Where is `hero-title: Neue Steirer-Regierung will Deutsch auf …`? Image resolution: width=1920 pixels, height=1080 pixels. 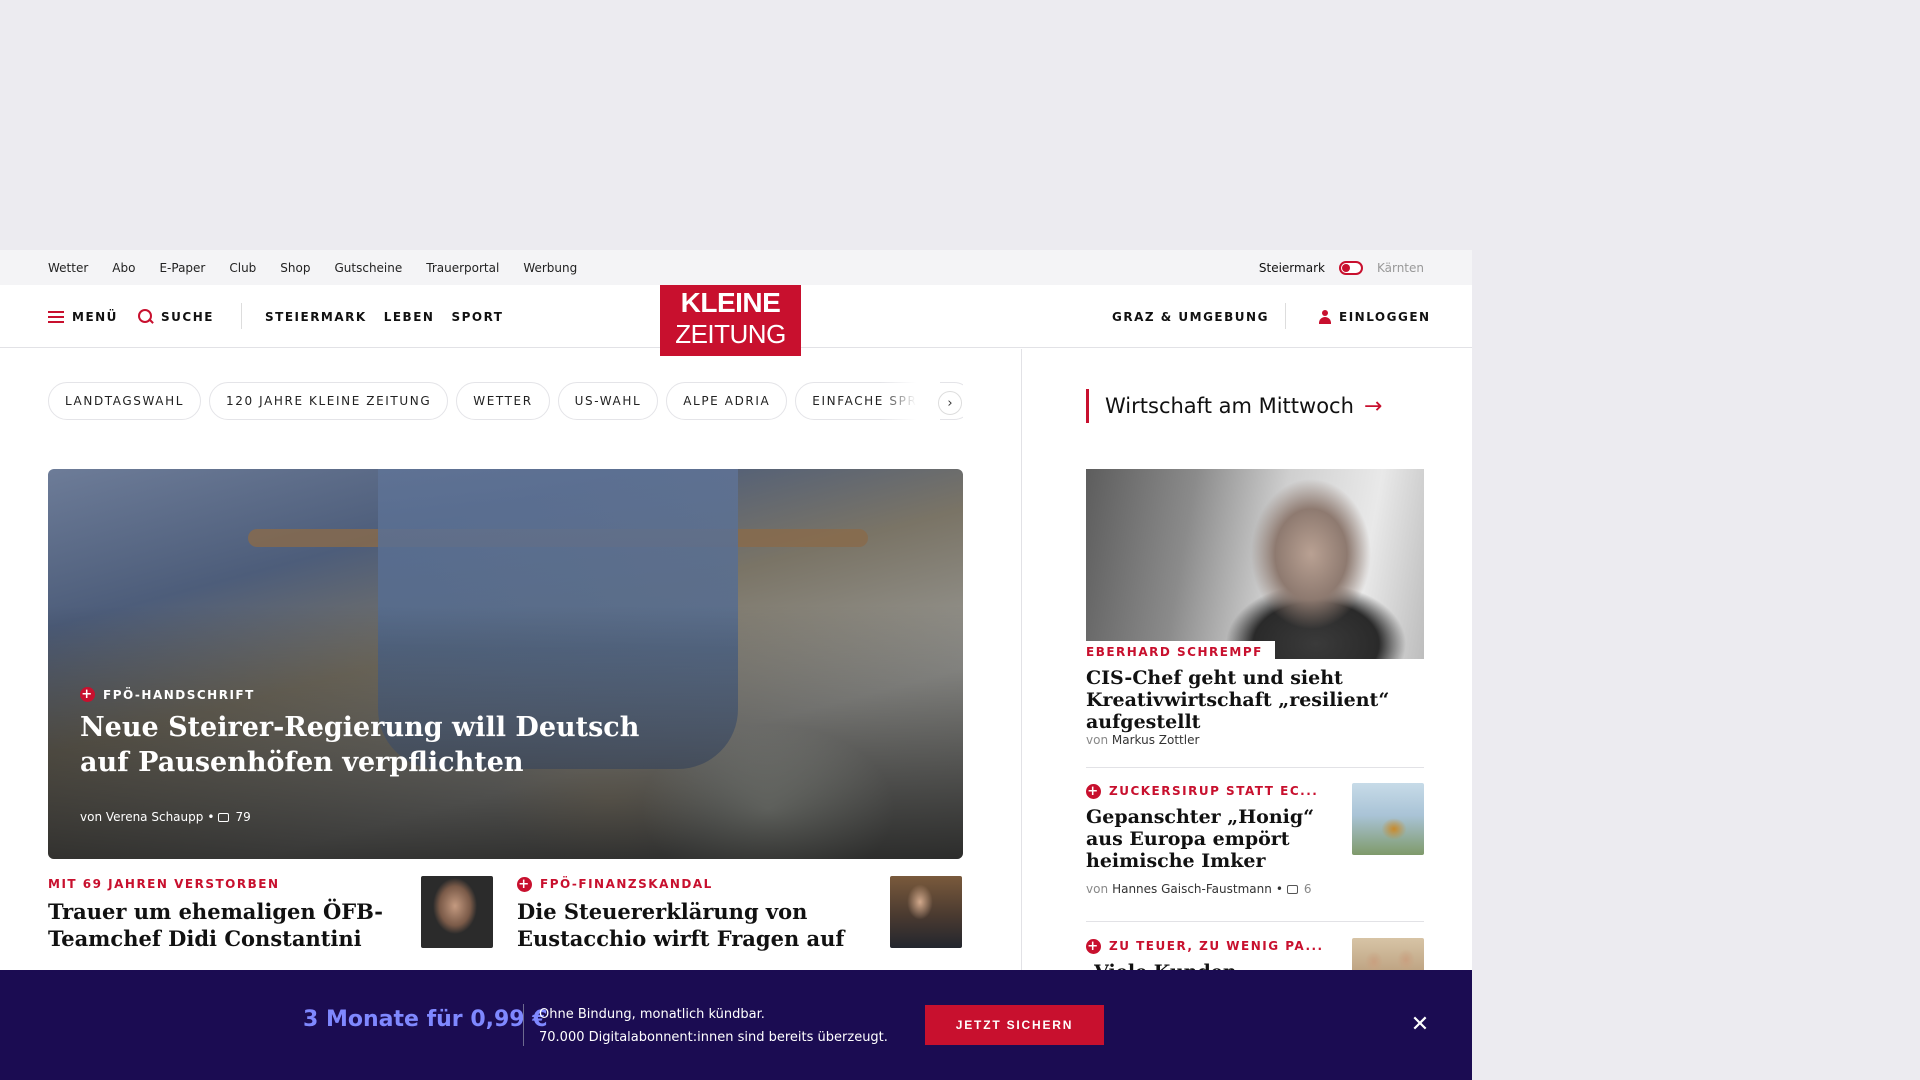 hero-title: Neue Steirer-Regierung will Deutsch auf … is located at coordinates (360, 745).